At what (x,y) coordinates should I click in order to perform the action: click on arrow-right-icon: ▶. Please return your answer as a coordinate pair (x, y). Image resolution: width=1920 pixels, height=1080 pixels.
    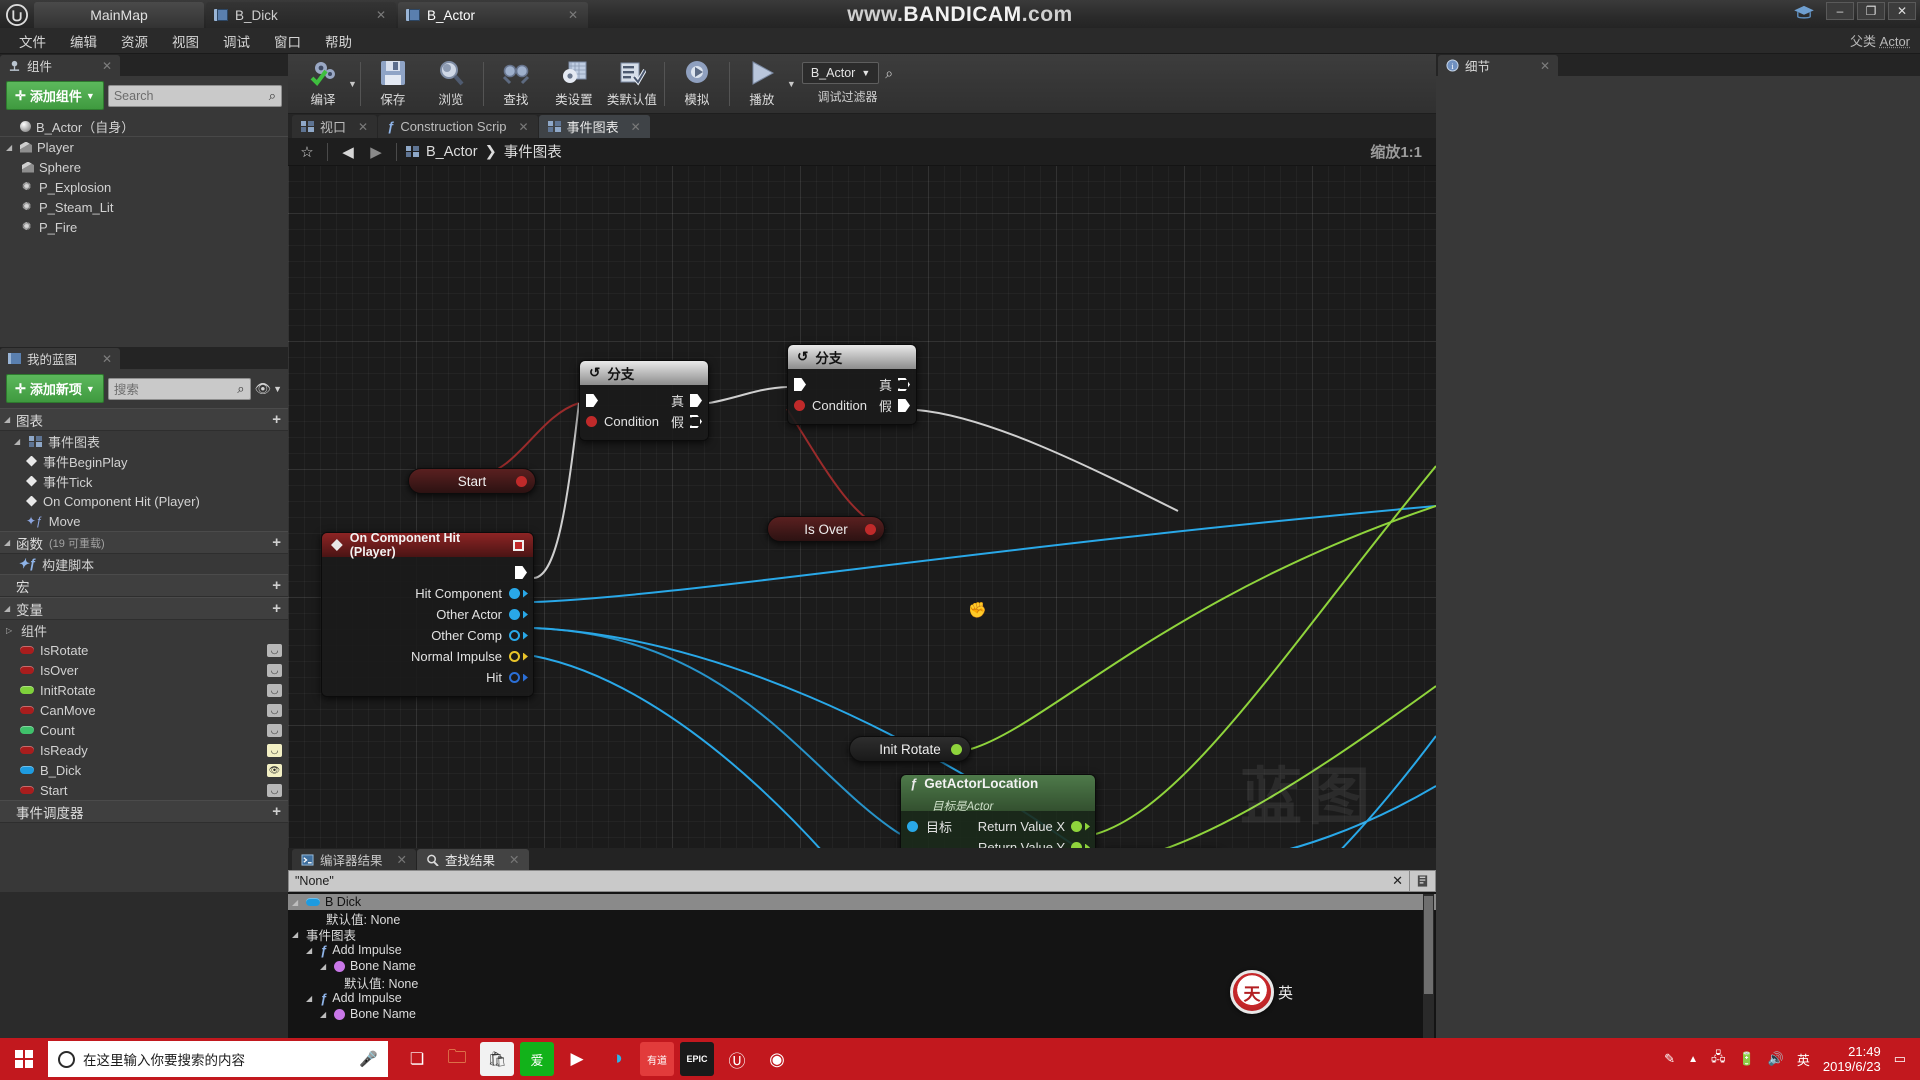
    Looking at the image, I should click on (376, 152).